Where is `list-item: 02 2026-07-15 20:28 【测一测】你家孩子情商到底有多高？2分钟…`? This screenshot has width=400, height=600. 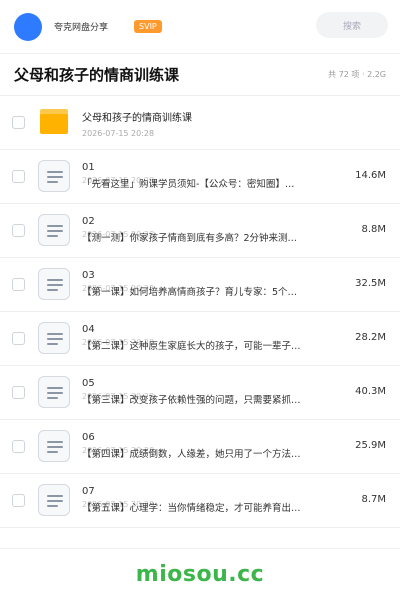
list-item: 02 2026-07-15 20:28 【测一测】你家孩子情商到底有多高？2分钟… is located at coordinates (200, 231).